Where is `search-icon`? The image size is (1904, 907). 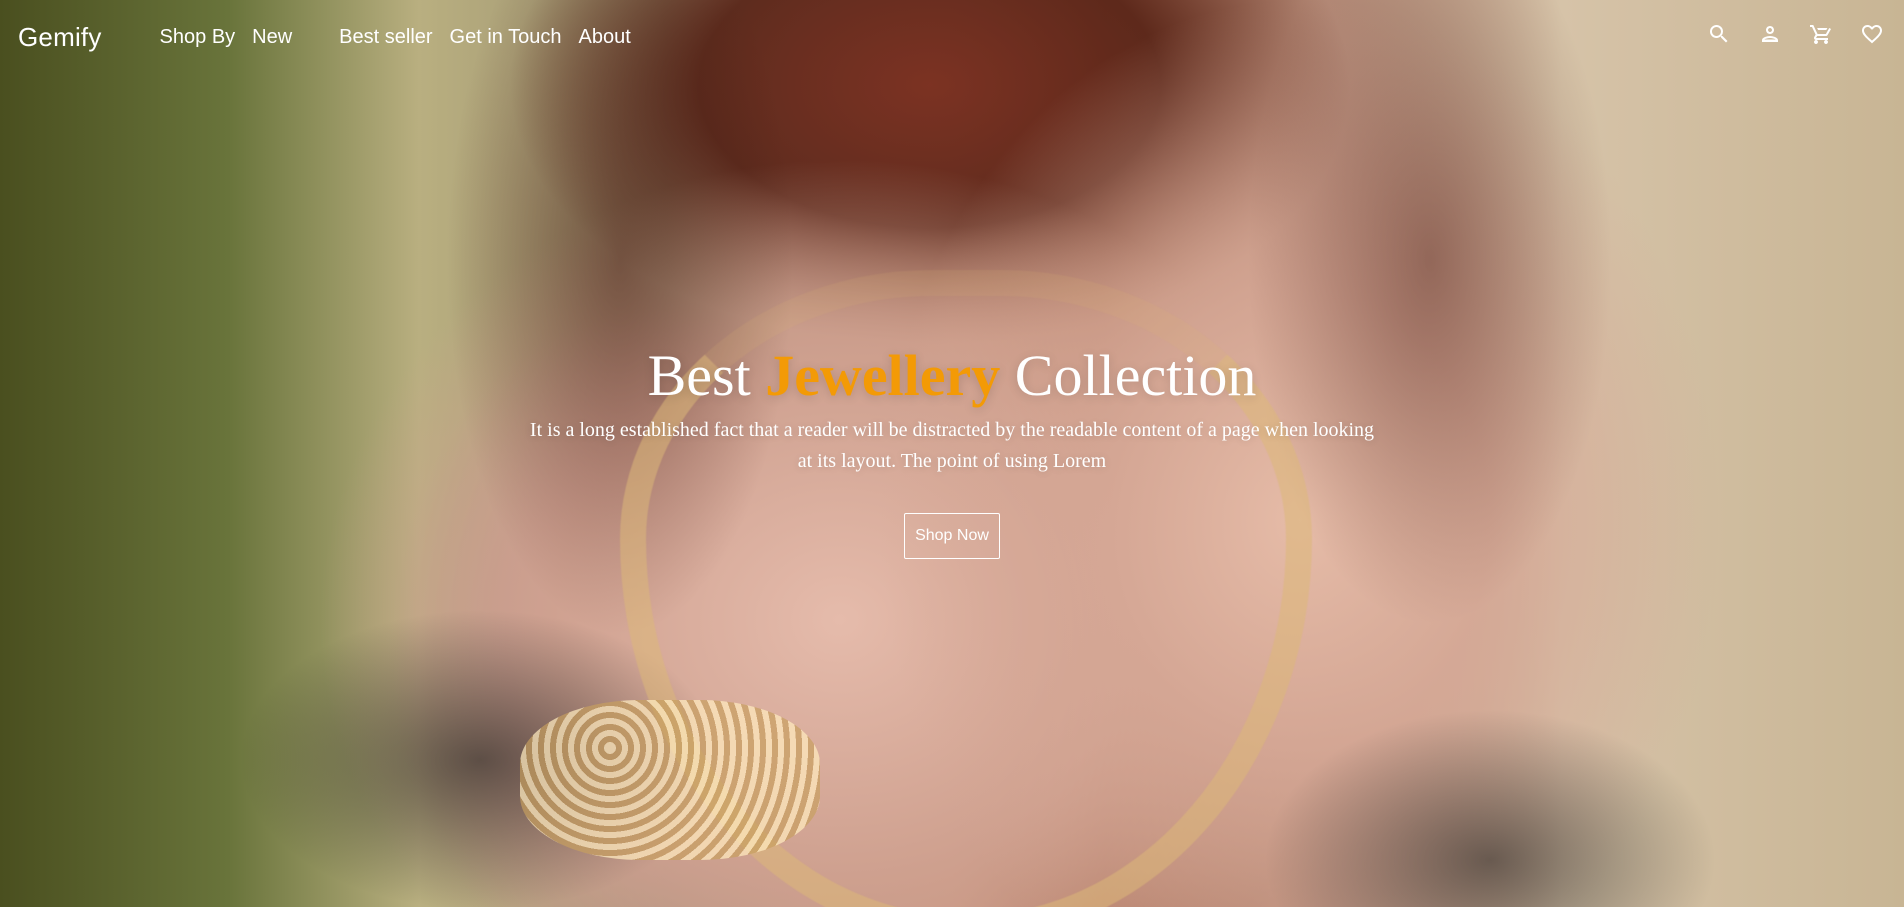 search-icon is located at coordinates (1718, 34).